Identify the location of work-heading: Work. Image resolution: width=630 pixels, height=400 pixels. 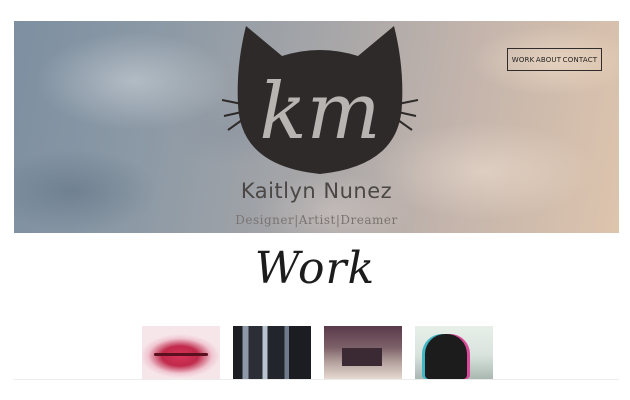
(315, 268).